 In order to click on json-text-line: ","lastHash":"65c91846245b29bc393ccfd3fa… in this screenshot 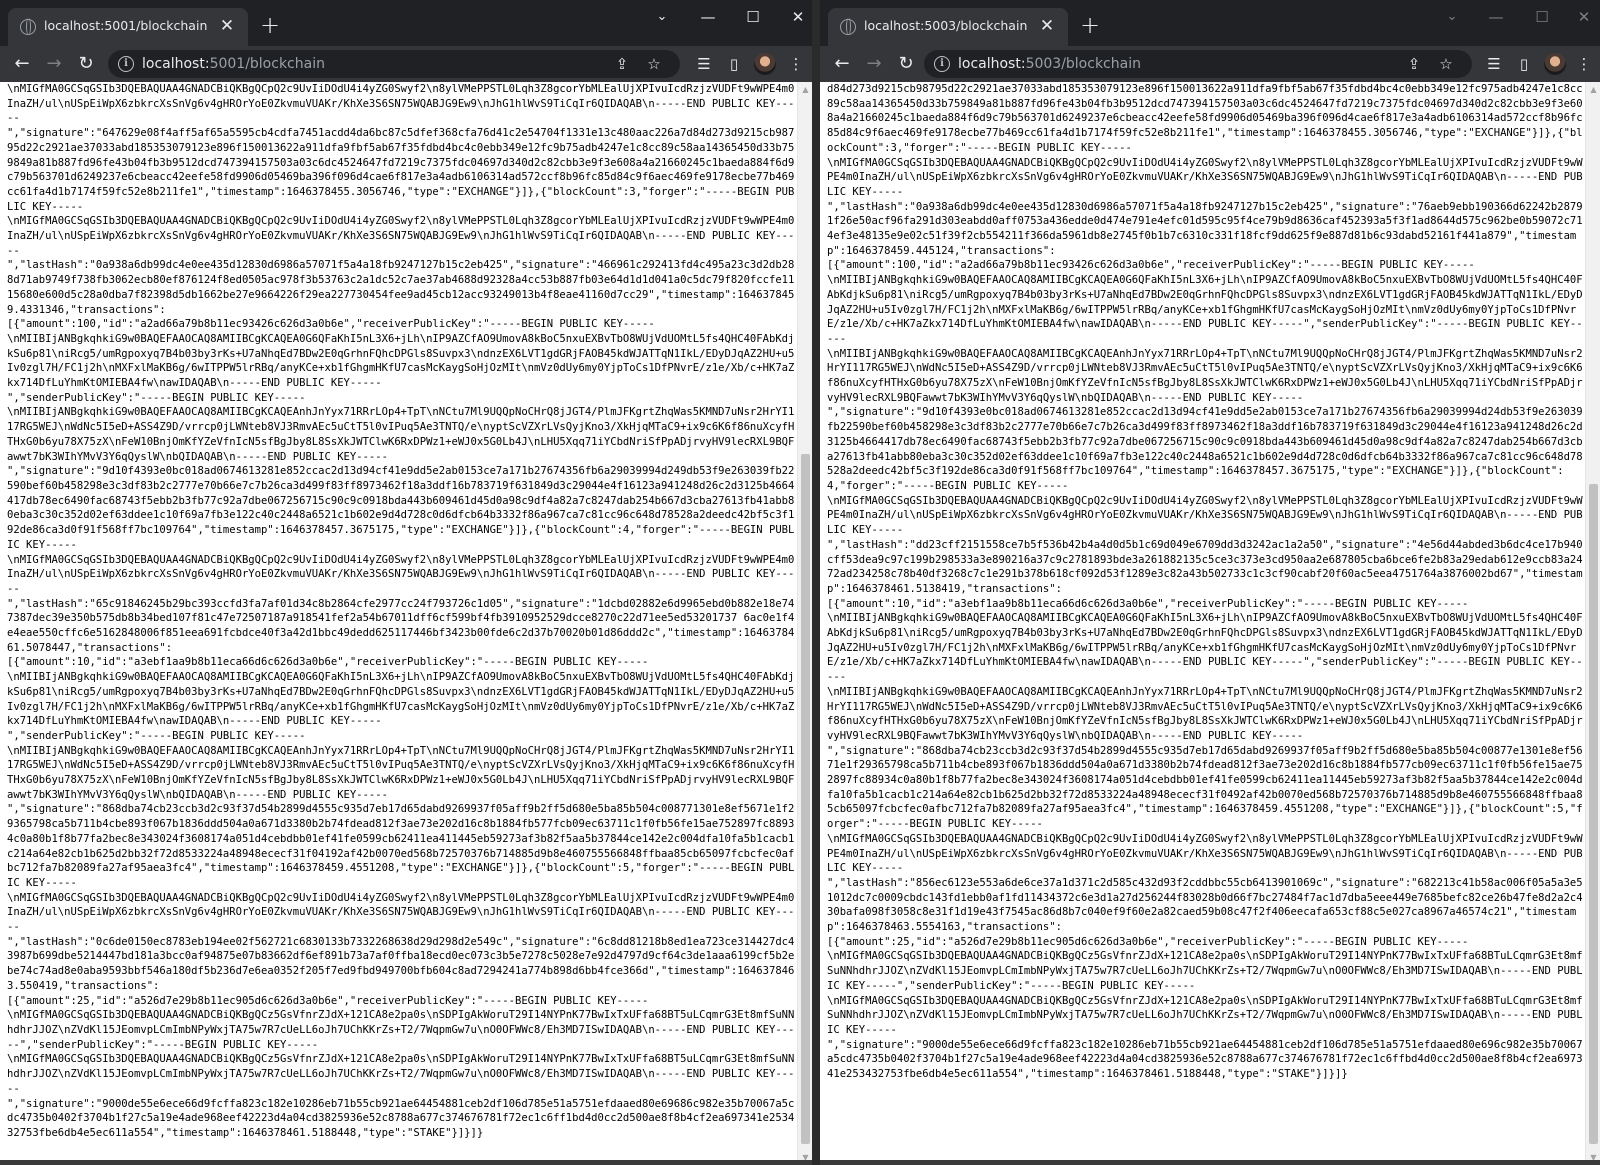, I will do `click(401, 625)`.